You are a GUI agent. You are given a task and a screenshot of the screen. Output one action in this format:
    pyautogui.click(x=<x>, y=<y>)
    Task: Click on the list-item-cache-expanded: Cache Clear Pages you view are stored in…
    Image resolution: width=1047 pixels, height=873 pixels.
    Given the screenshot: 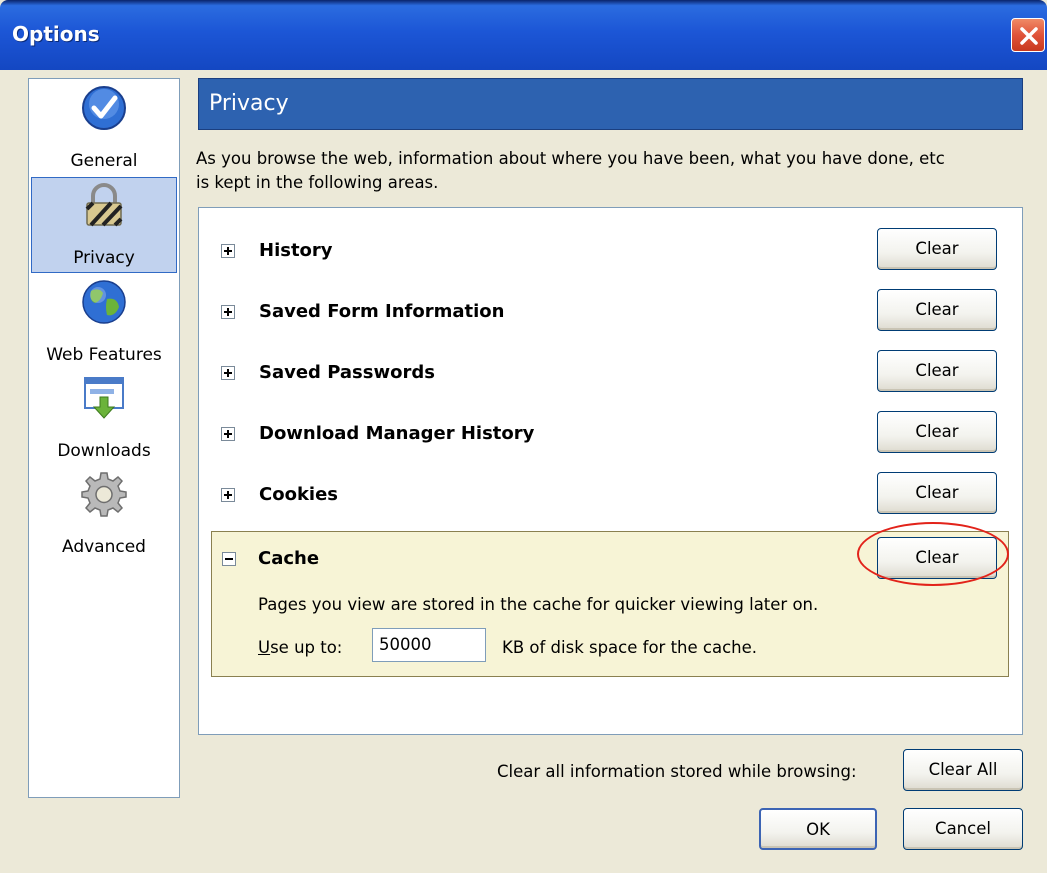 What is the action you would take?
    pyautogui.click(x=610, y=599)
    